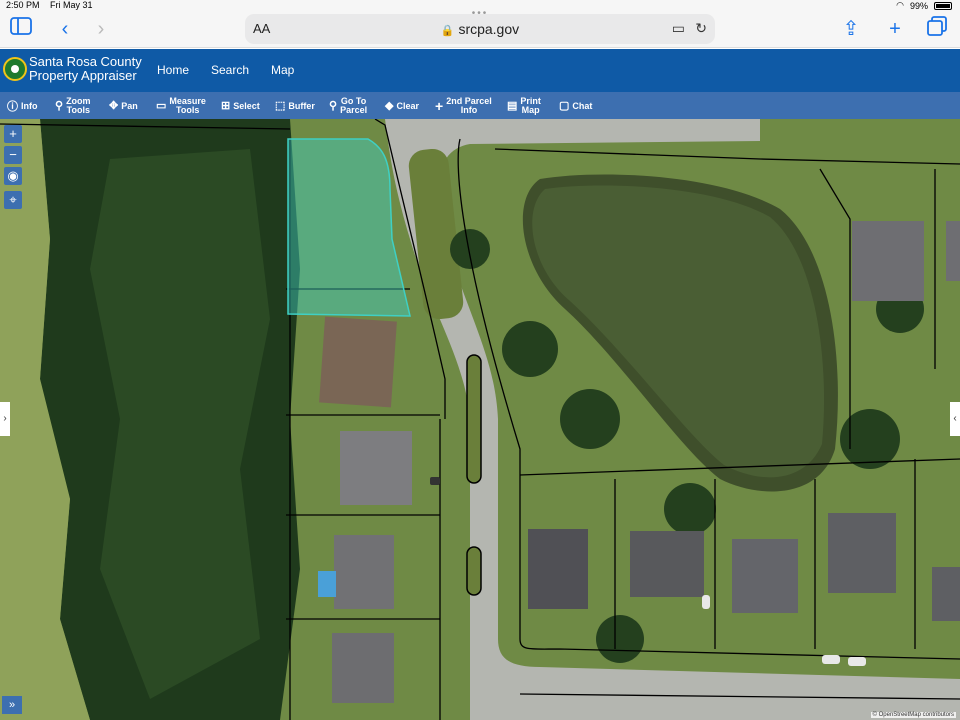 This screenshot has width=960, height=720. I want to click on tool-clear-label: Clear, so click(407, 105).